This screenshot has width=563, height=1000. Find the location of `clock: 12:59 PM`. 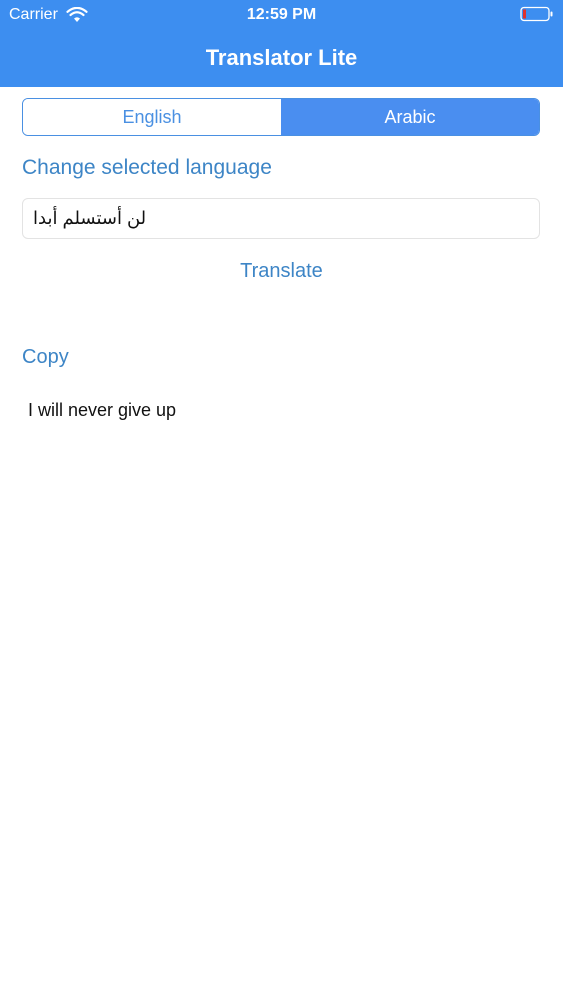

clock: 12:59 PM is located at coordinates (281, 14).